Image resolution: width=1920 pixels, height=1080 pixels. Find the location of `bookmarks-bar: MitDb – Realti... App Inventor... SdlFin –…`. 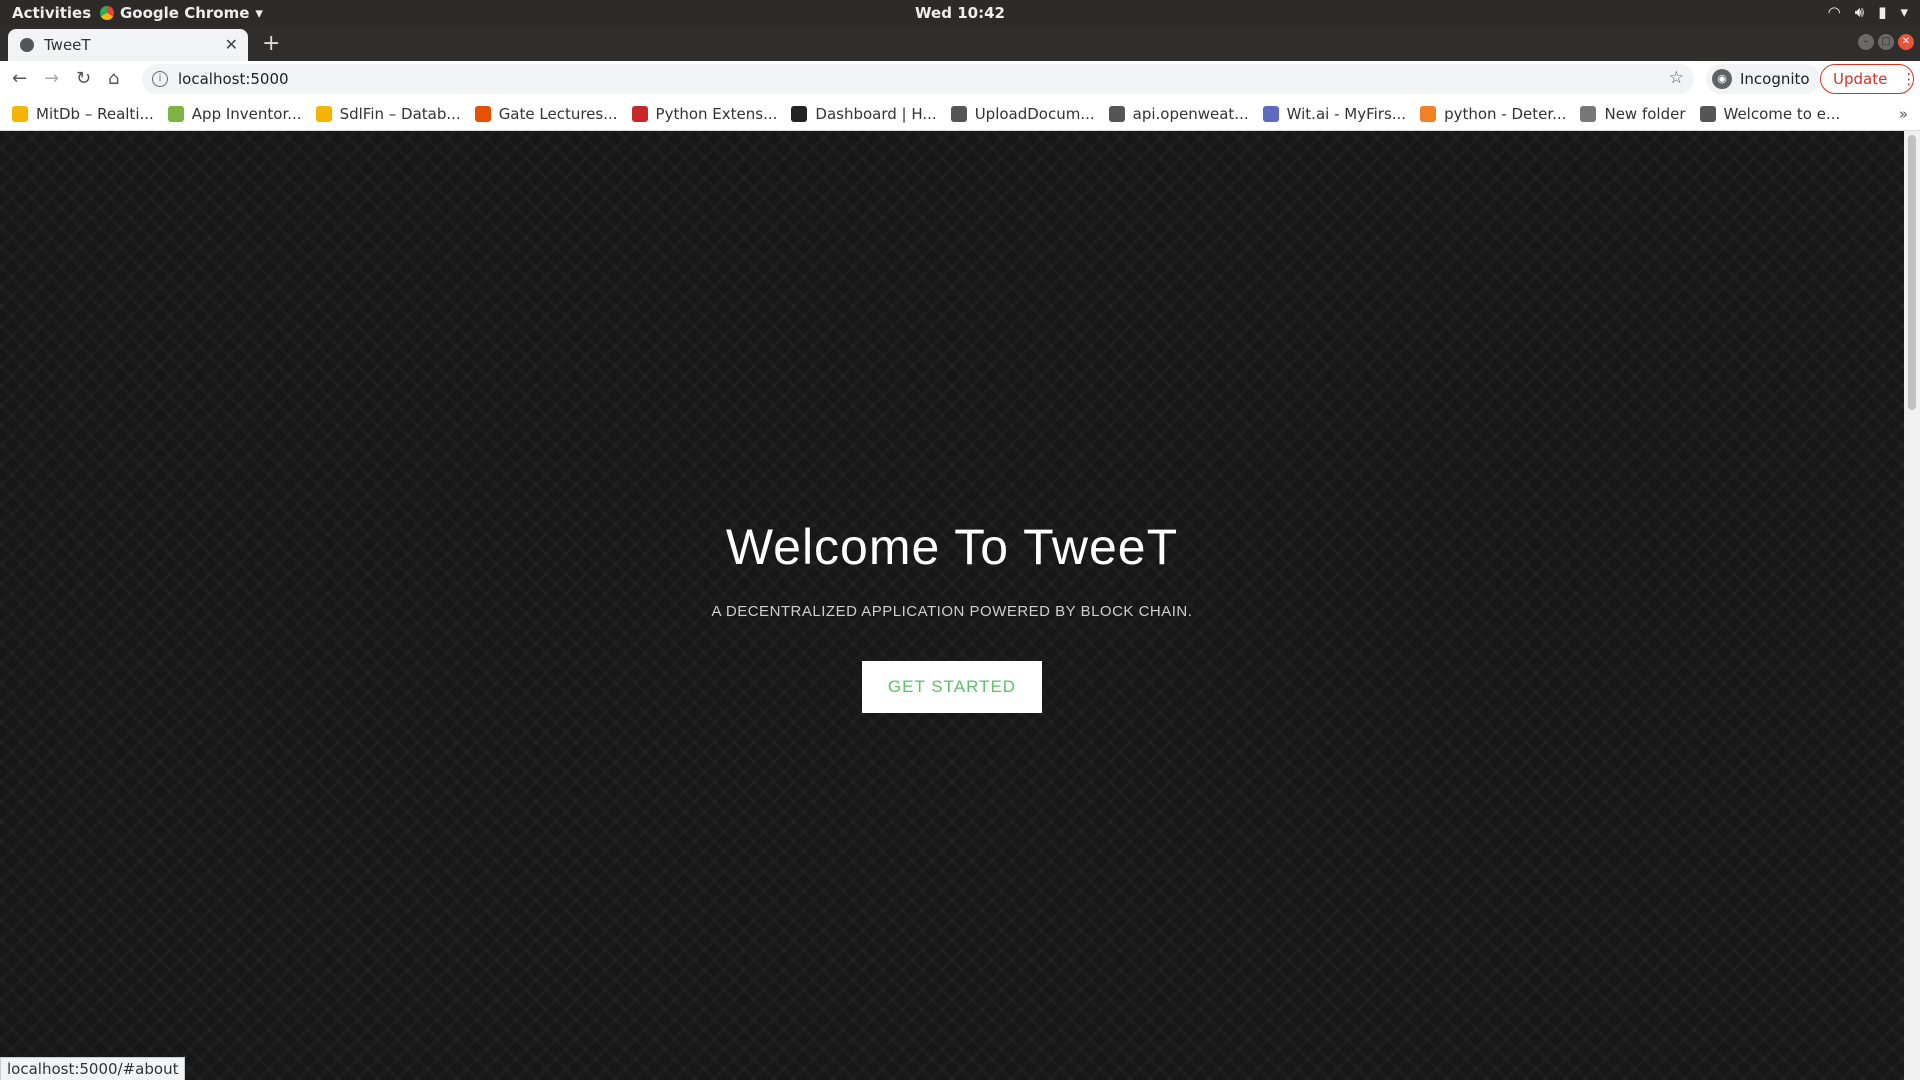

bookmarks-bar: MitDb – Realti... App Inventor... SdlFin –… is located at coordinates (960, 114).